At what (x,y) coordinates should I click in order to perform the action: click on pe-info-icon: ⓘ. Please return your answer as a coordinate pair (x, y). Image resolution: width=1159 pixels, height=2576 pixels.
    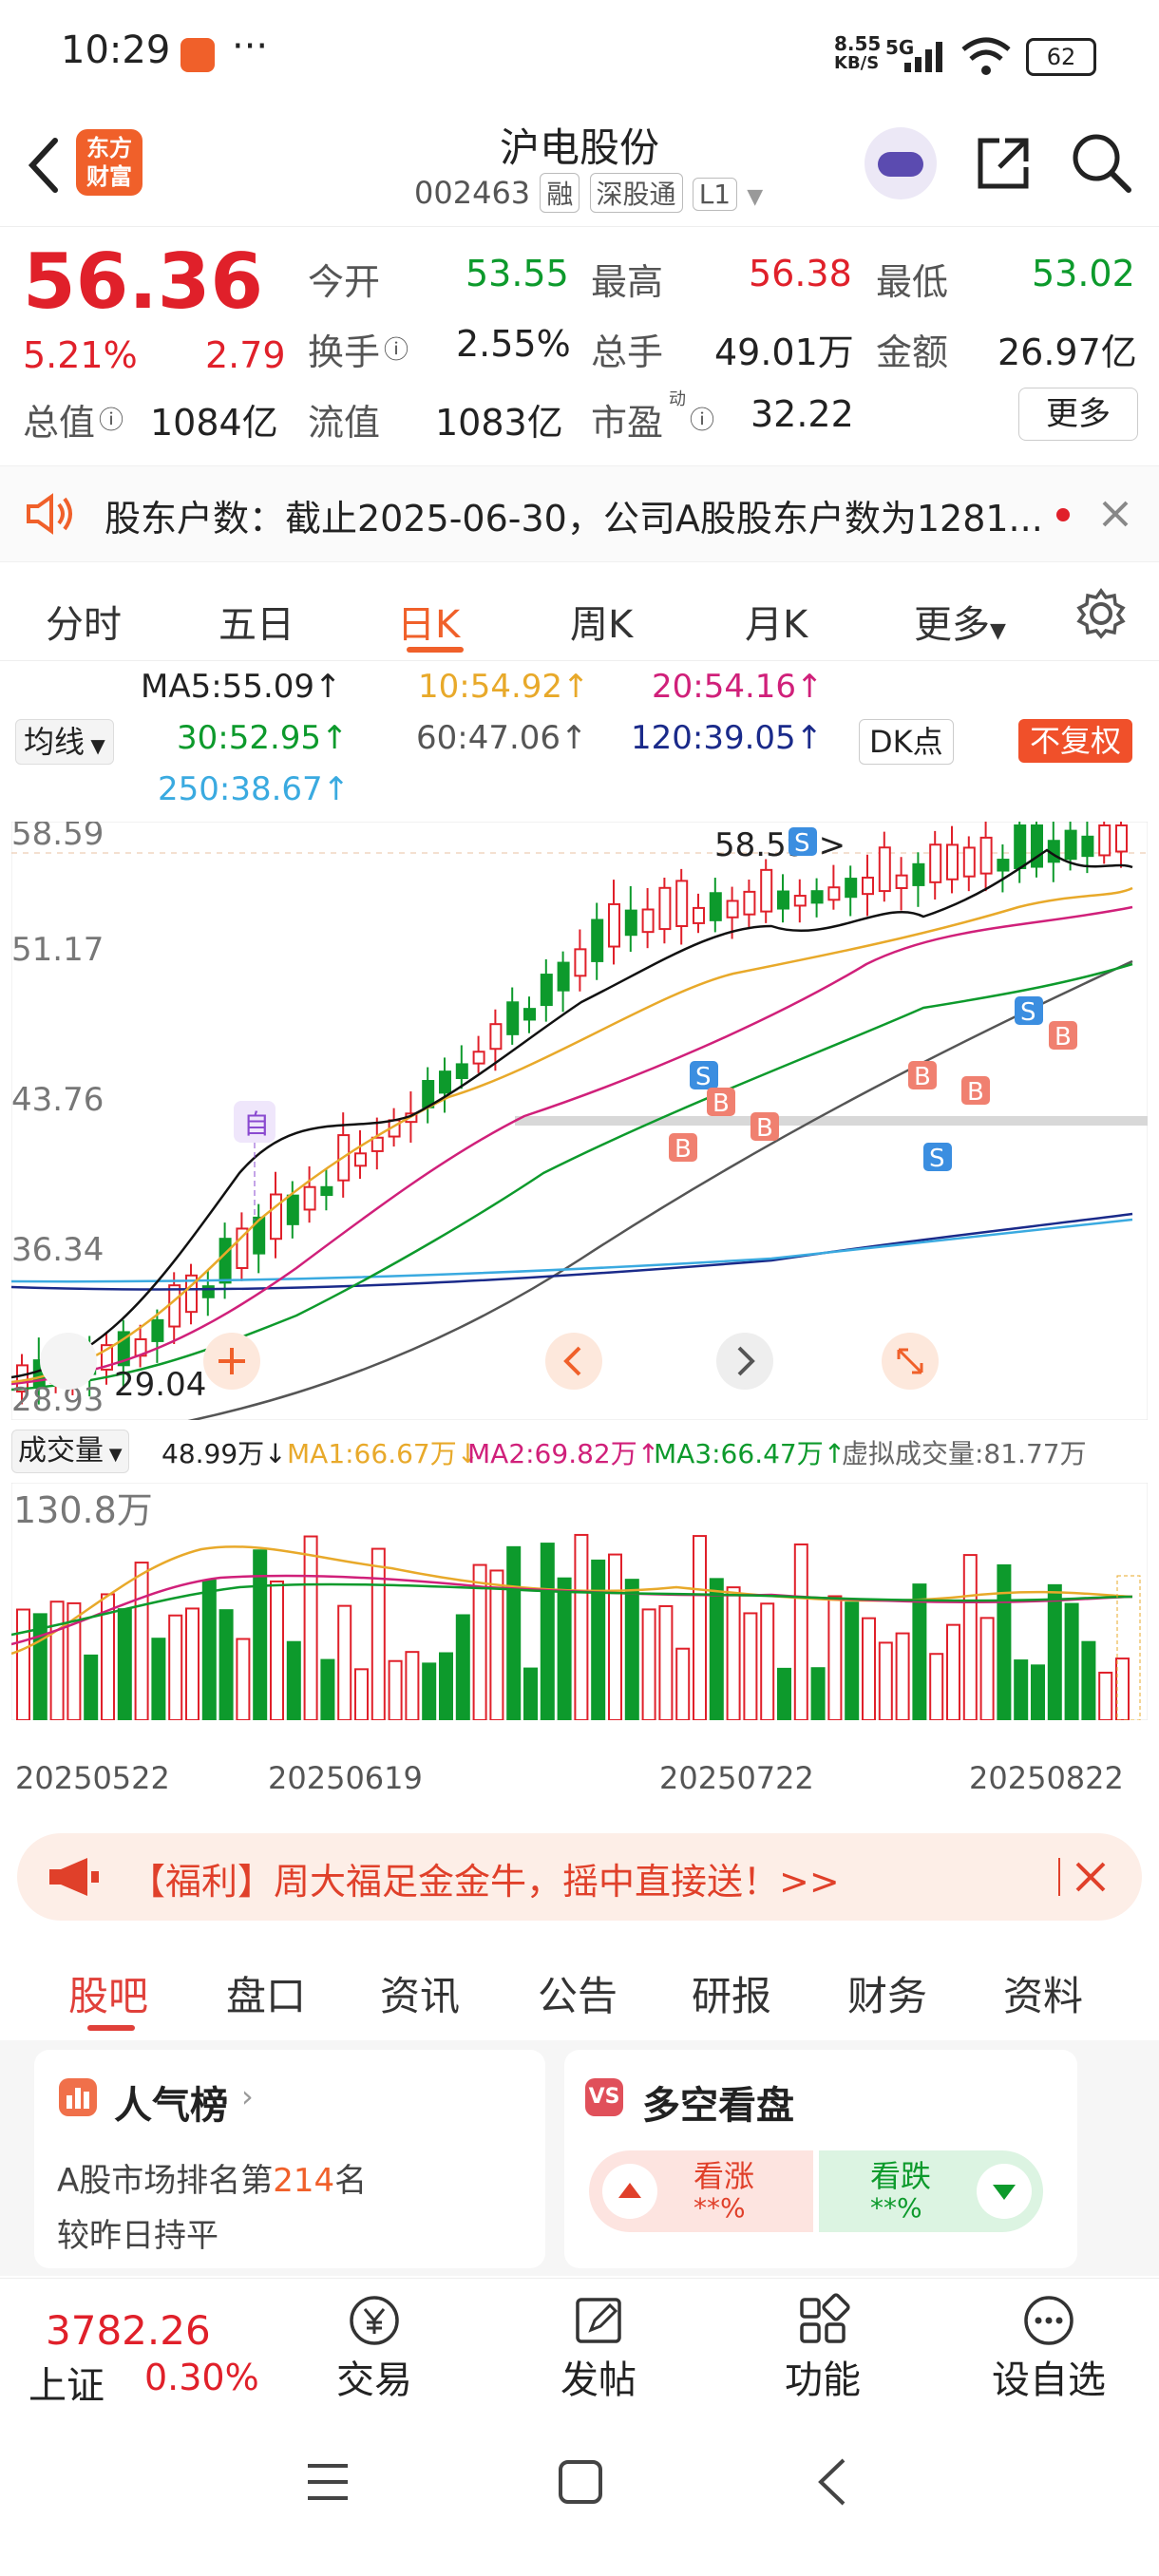
    Looking at the image, I should click on (702, 418).